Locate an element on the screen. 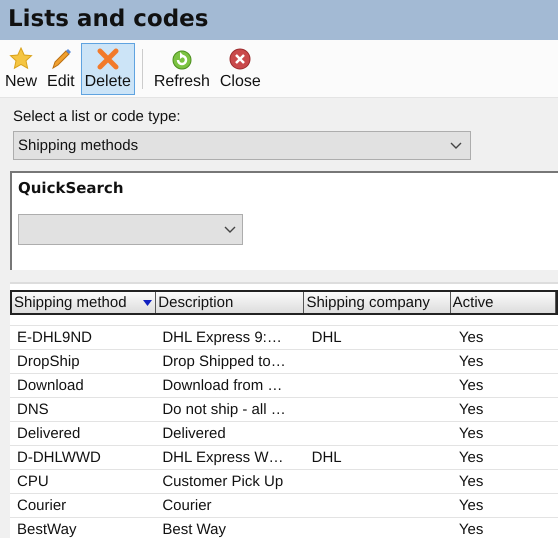  table-cell: E-DHL9ND is located at coordinates (54, 337).